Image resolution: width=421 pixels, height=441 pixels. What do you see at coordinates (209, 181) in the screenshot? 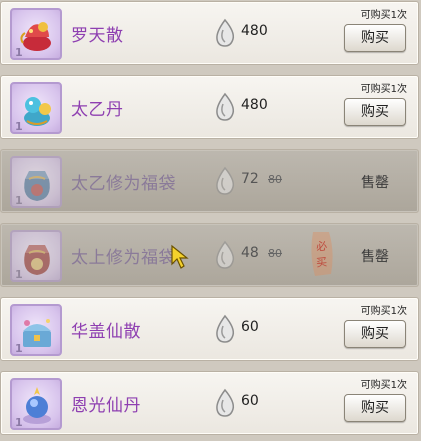
I see `shop-item-row-sold-out: 1 太乙修为福袋 72 80 售罄` at bounding box center [209, 181].